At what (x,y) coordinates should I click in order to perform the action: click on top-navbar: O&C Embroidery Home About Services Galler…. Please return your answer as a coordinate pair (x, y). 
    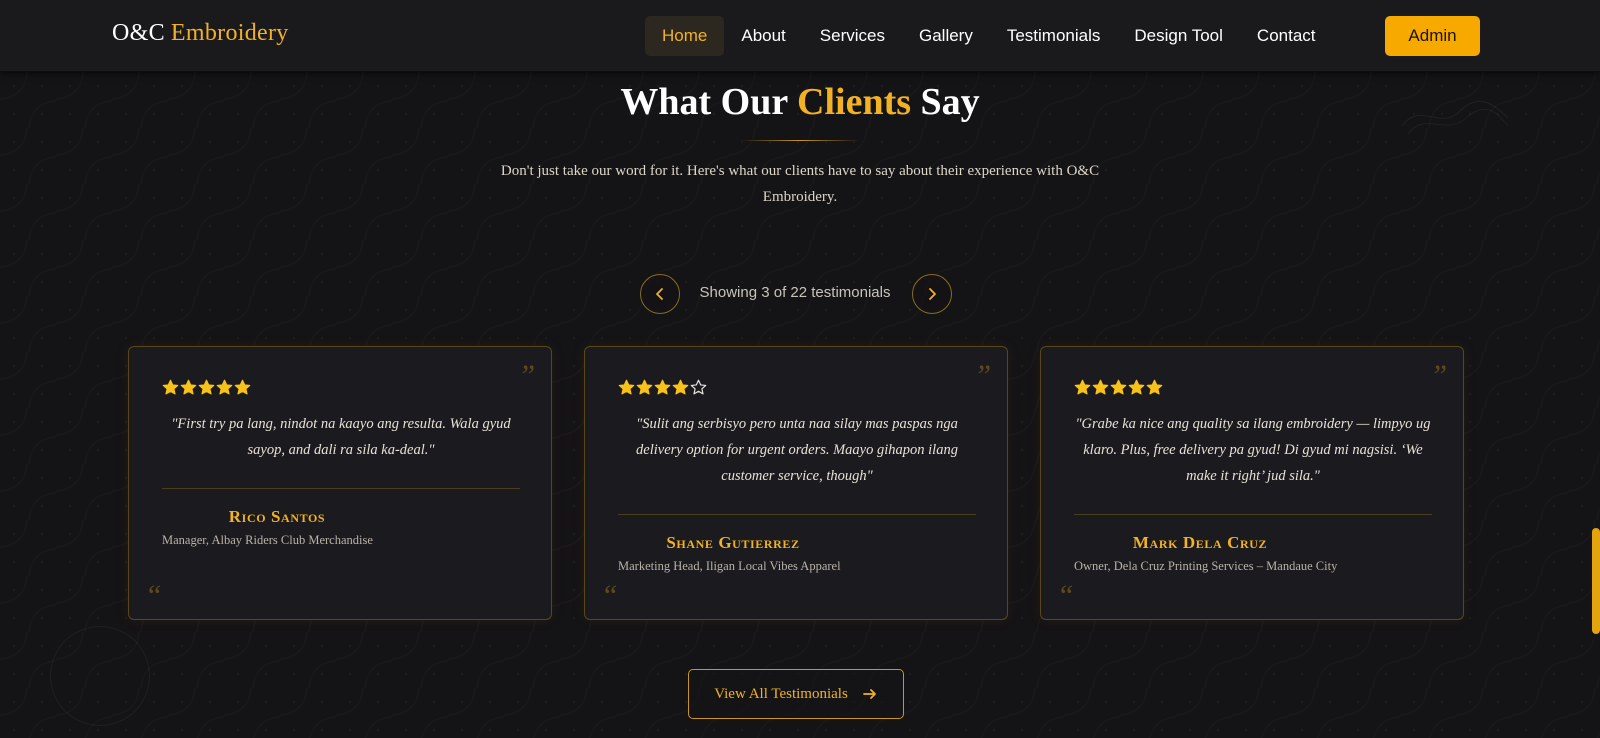
    Looking at the image, I should click on (800, 36).